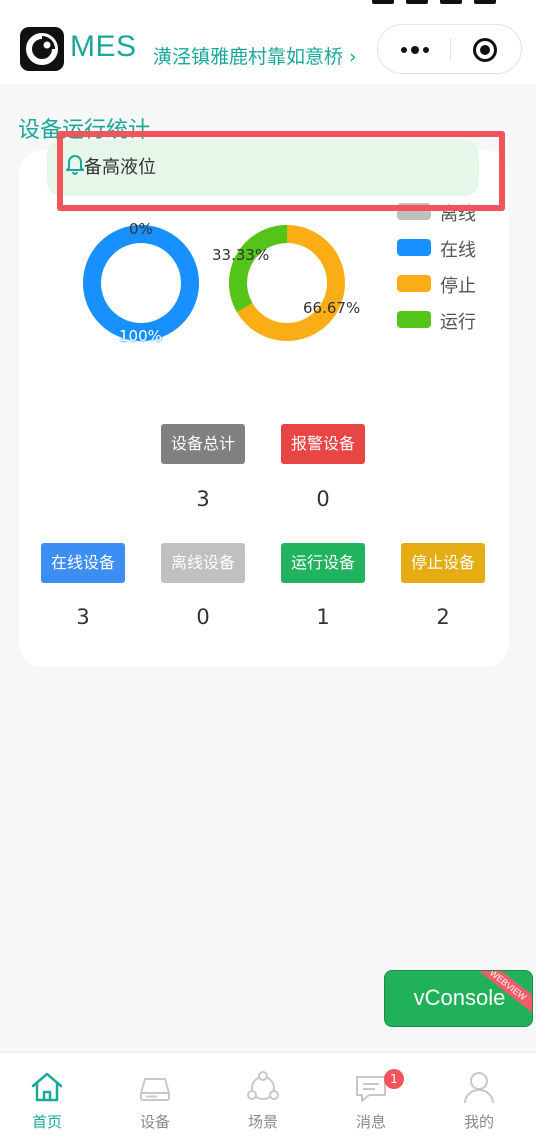 This screenshot has height=1140, width=536. I want to click on legend-label: 停止, so click(458, 286).